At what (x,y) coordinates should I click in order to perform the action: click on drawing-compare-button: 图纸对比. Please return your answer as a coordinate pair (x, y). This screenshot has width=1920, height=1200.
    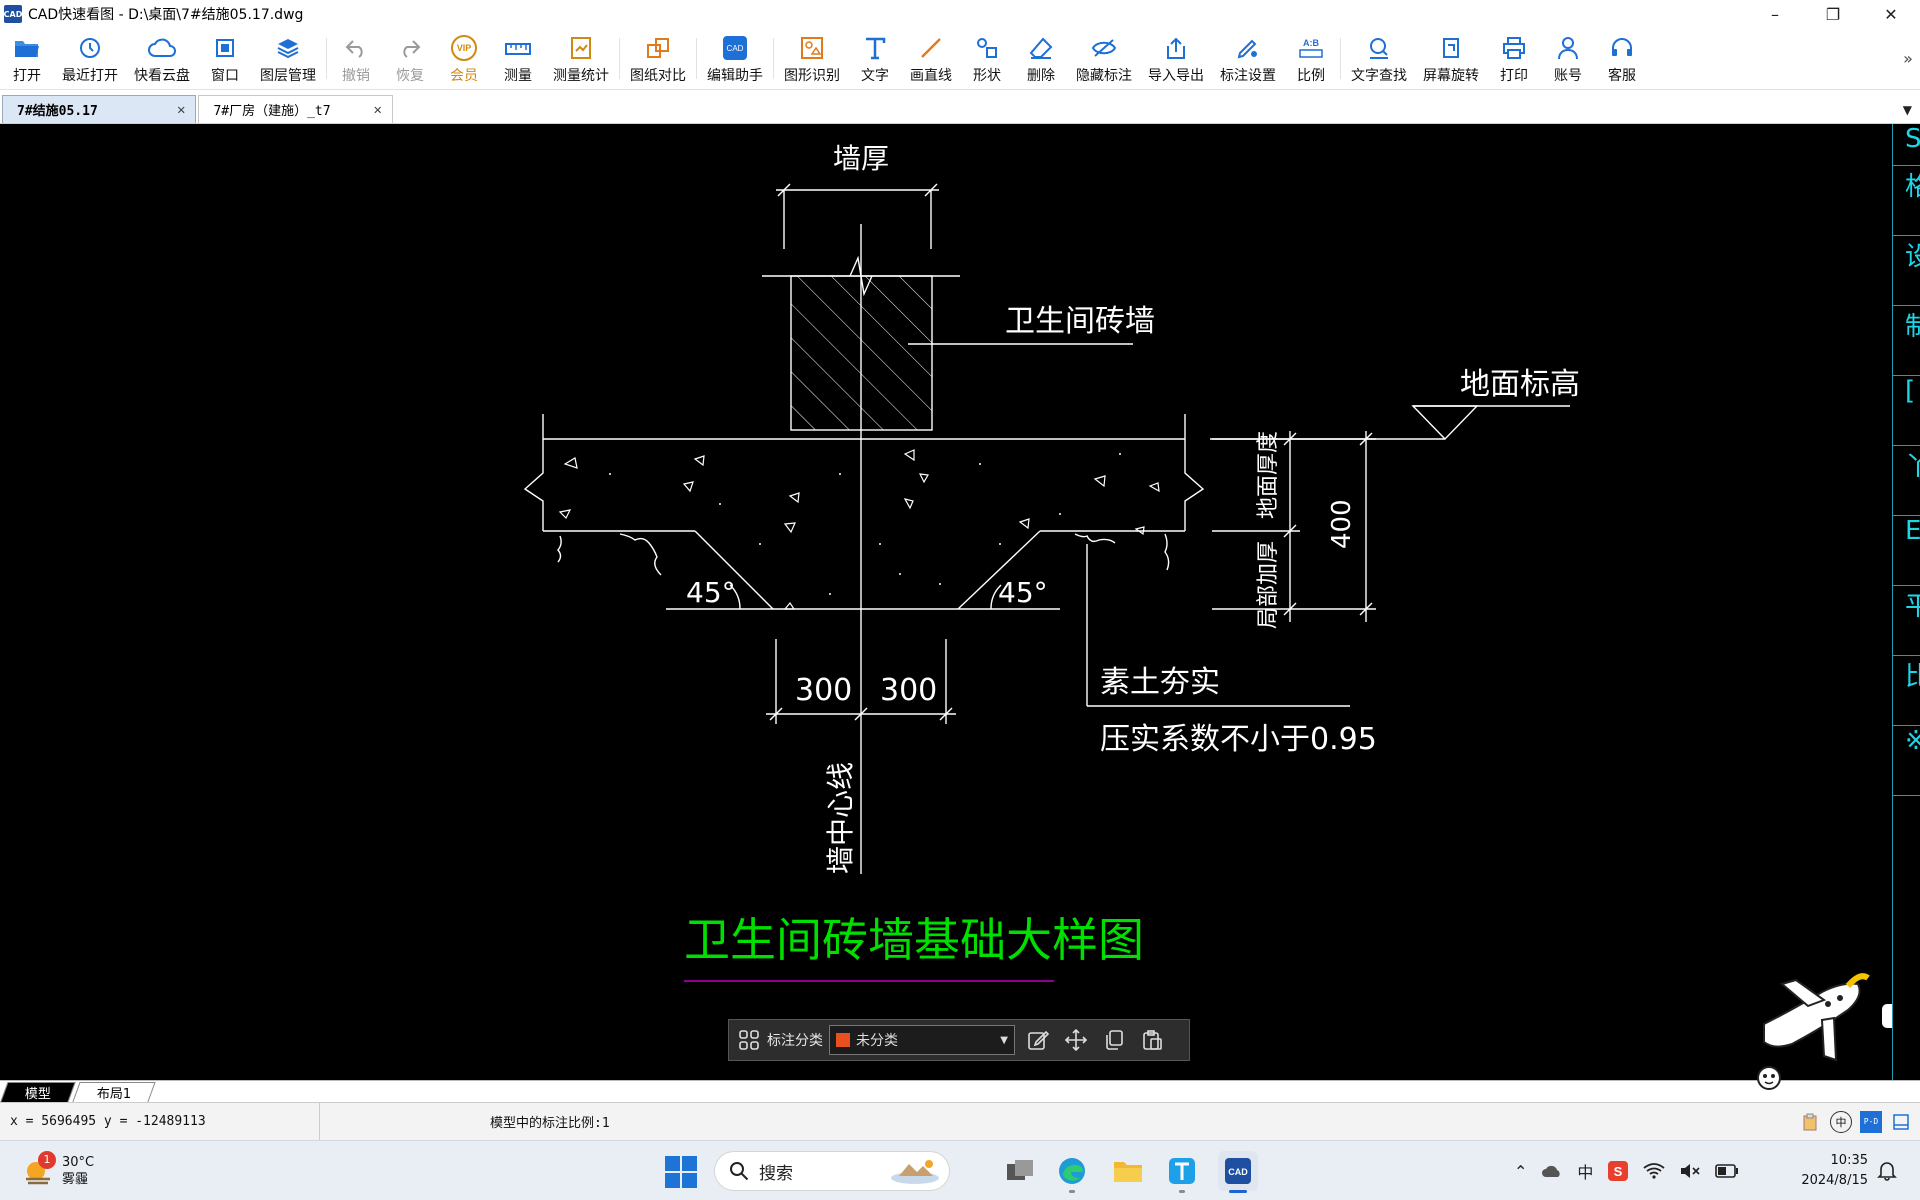
    Looking at the image, I should click on (658, 58).